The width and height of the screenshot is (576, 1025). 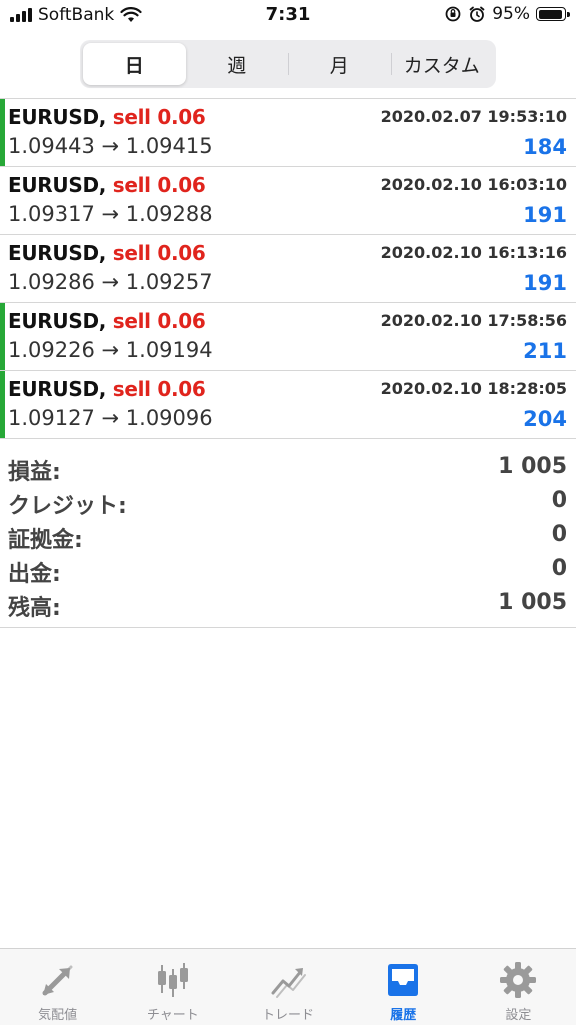 What do you see at coordinates (172, 1015) in the screenshot?
I see `tab-label: チャート` at bounding box center [172, 1015].